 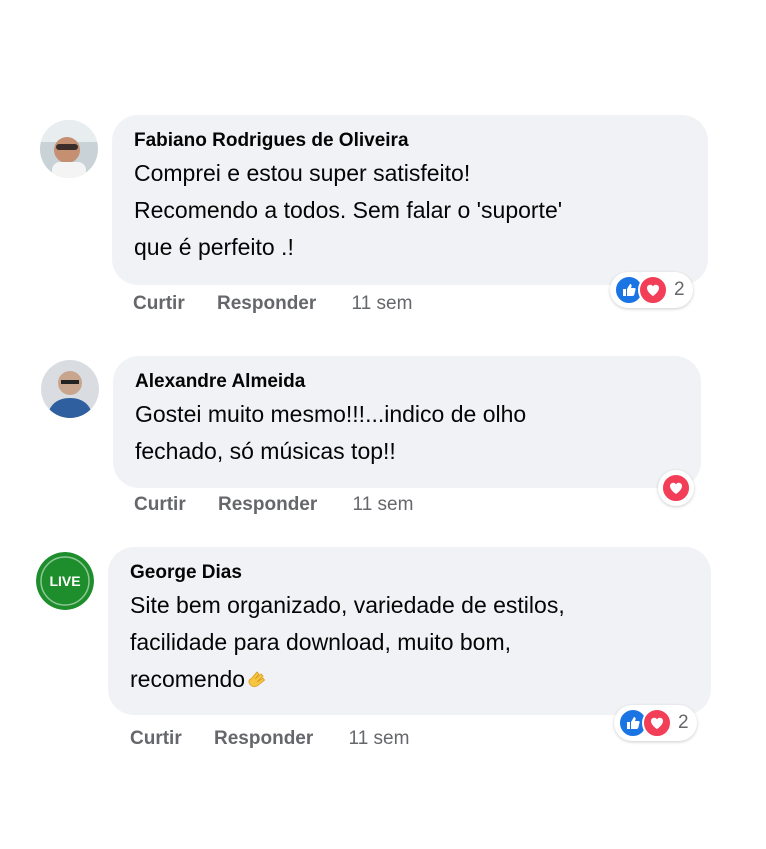 I want to click on live-logo-icon: LIVE, so click(x=65, y=581).